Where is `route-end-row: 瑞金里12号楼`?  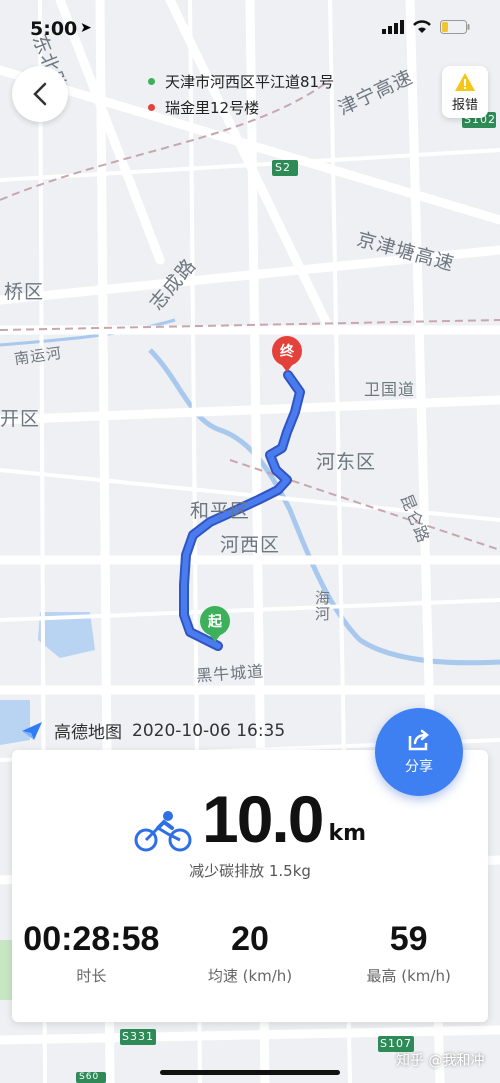
route-end-row: 瑞金里12号楼 is located at coordinates (241, 107).